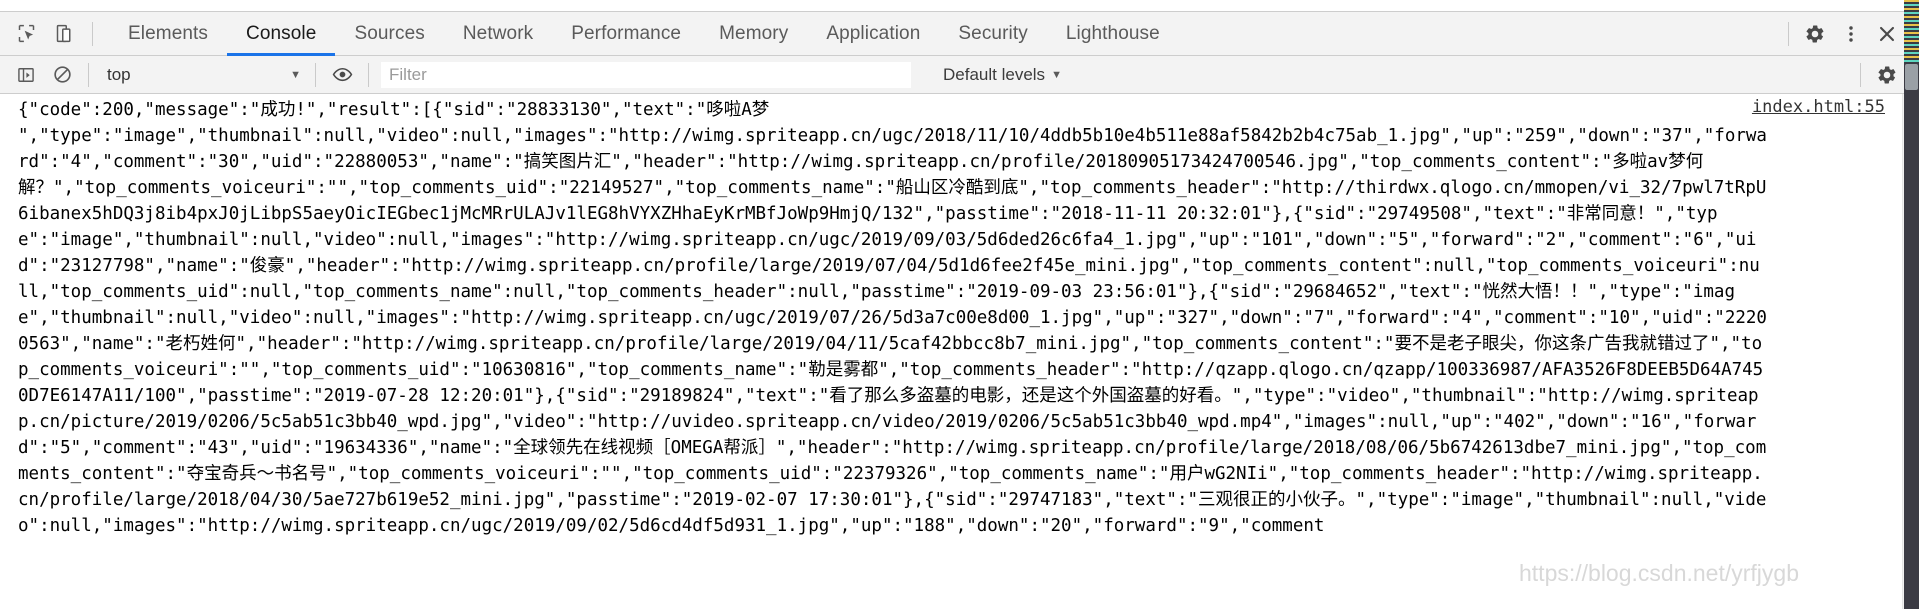 The image size is (1919, 609). I want to click on tab-memory: Memory, so click(753, 33).